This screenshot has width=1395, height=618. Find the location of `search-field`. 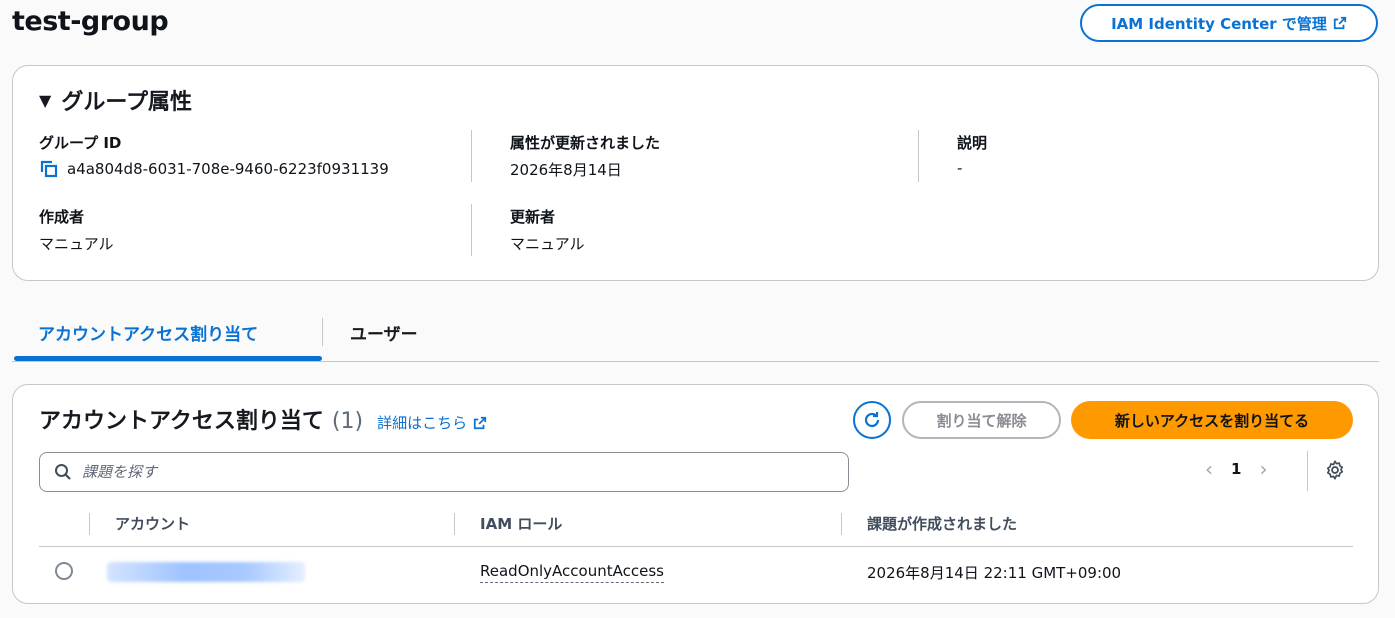

search-field is located at coordinates (444, 472).